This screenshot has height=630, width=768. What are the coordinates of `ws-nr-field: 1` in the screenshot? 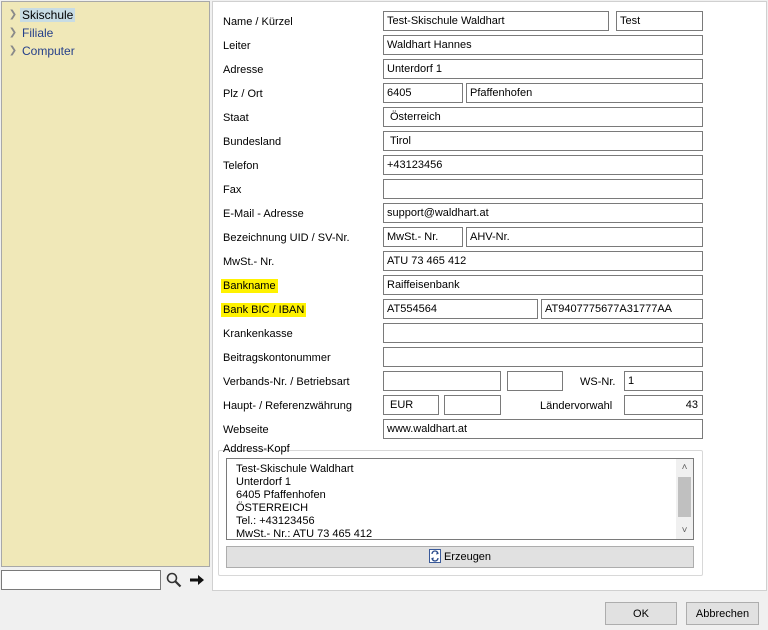 It's located at (663, 381).